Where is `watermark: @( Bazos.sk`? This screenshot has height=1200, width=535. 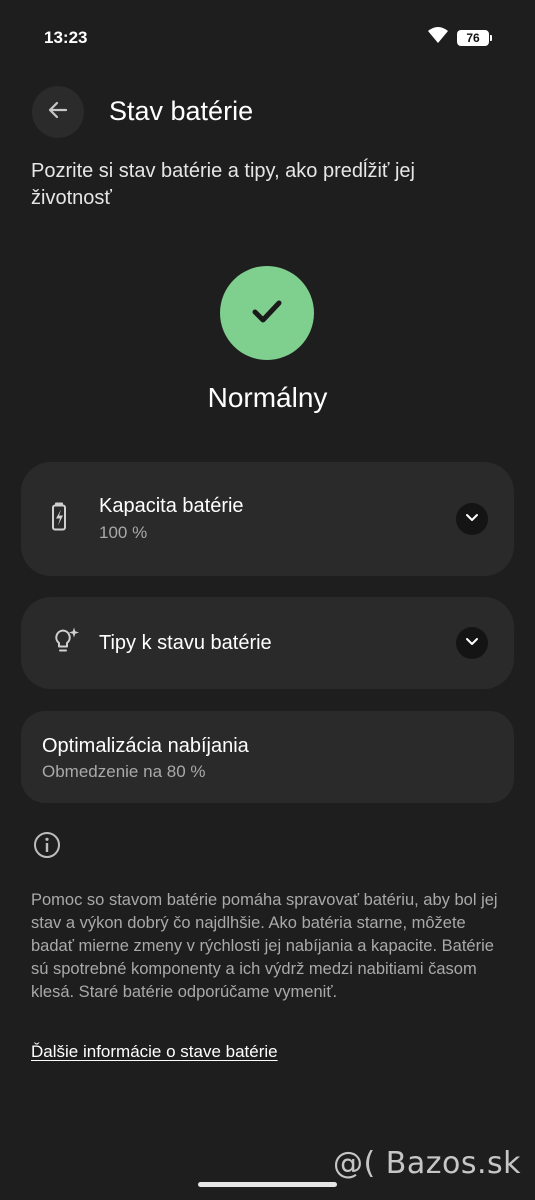
watermark: @( Bazos.sk is located at coordinates (427, 1163).